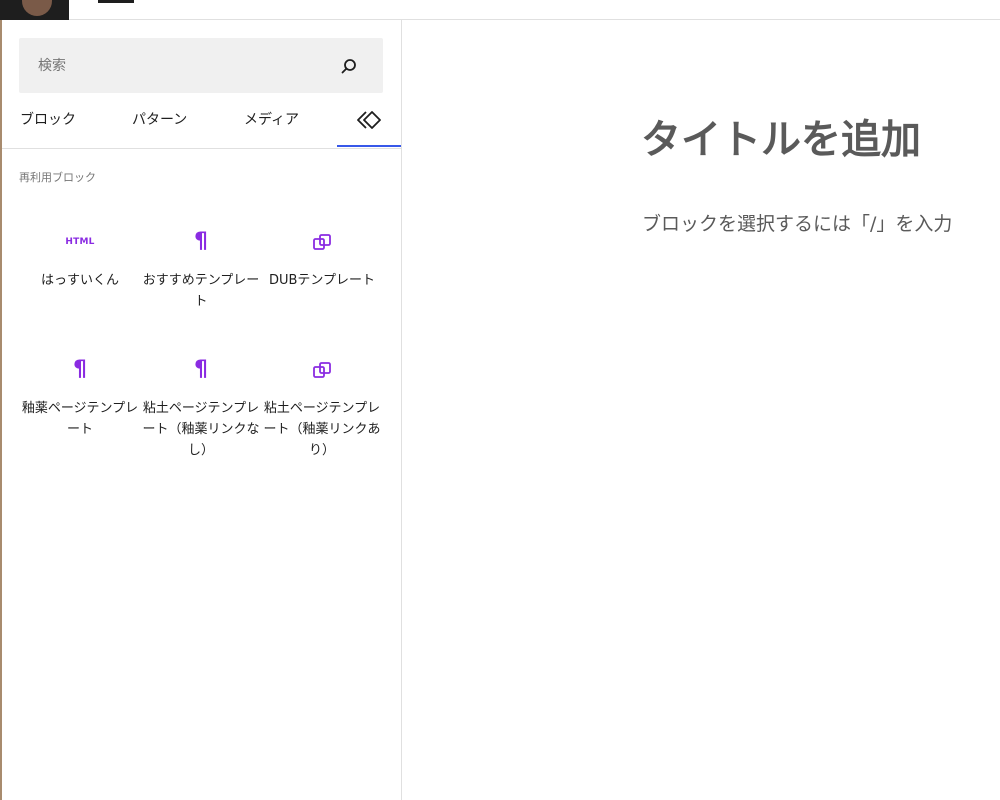 This screenshot has width=1000, height=800. I want to click on reusable-block-icon, so click(369, 120).